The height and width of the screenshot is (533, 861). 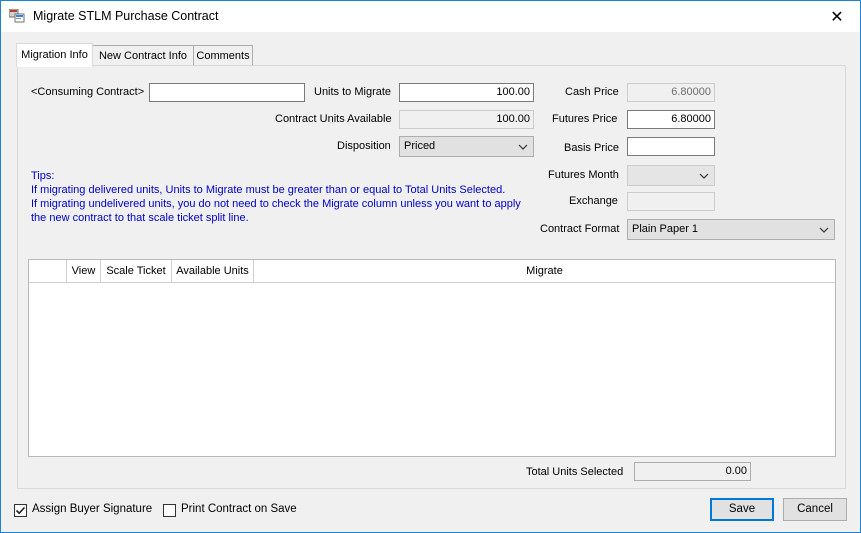 I want to click on save-button: Save, so click(x=742, y=509).